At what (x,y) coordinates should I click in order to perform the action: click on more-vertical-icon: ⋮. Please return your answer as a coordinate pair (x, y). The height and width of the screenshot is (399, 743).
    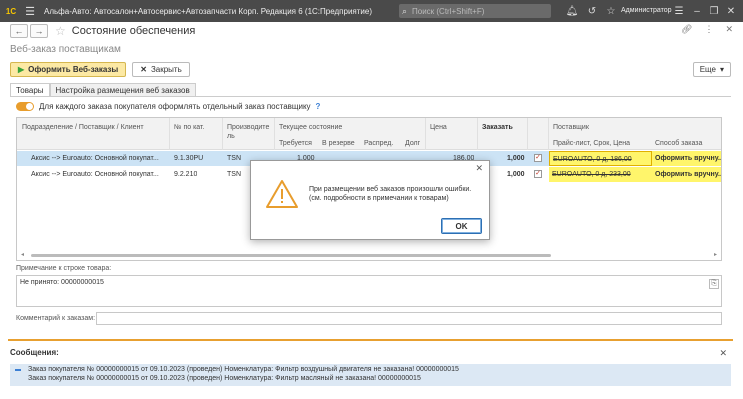
    Looking at the image, I should click on (708, 29).